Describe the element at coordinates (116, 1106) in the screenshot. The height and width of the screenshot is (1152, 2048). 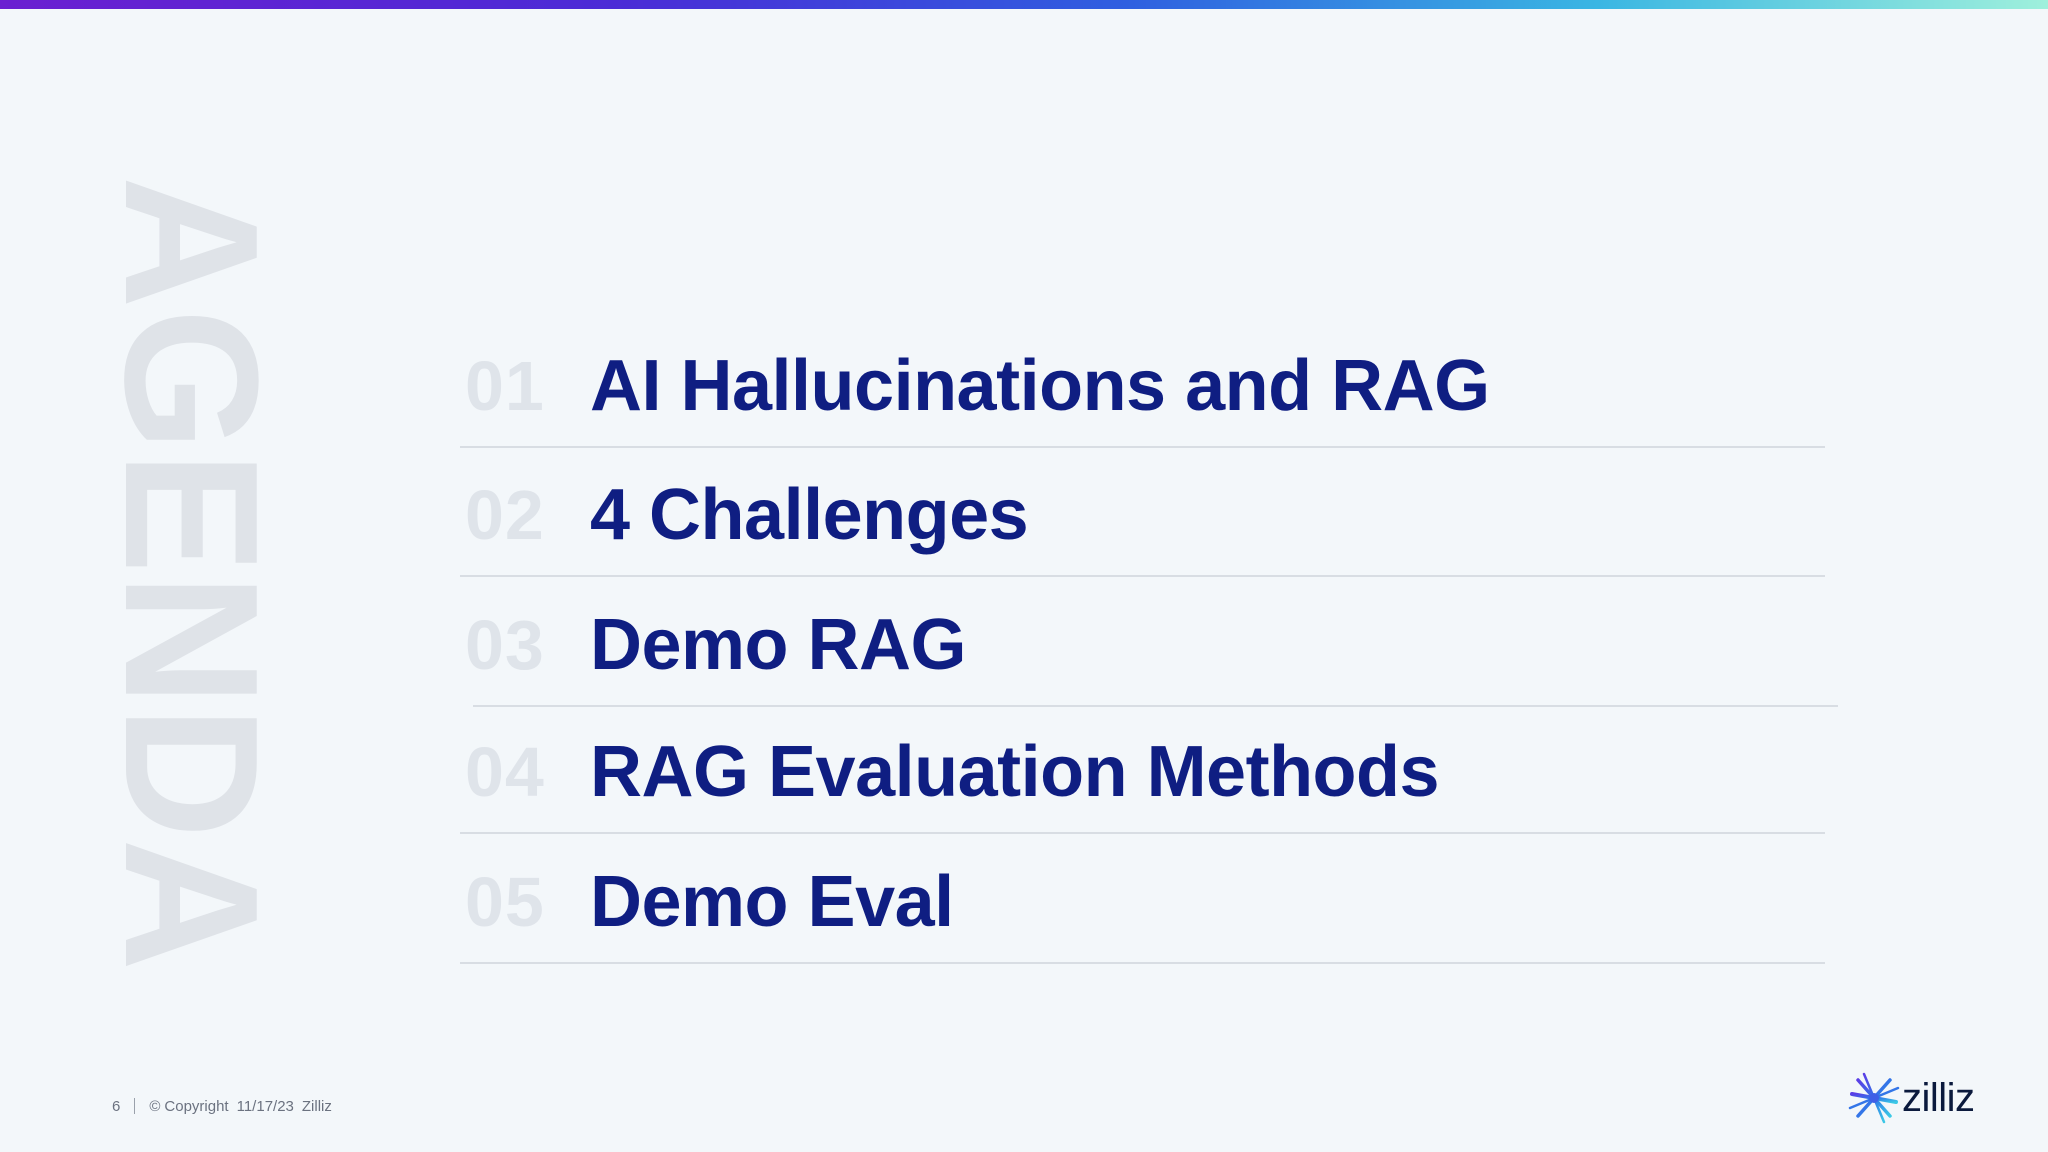
I see `page-number: 6` at that location.